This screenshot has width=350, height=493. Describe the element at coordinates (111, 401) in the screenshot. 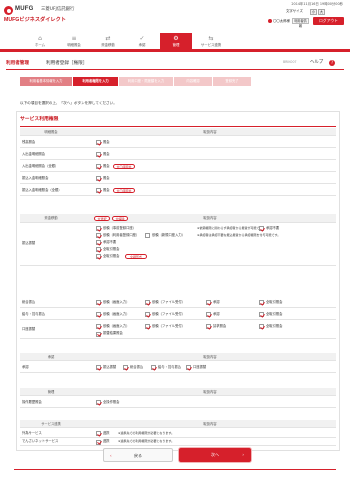

I see `checkbox-label: 全操作照会` at that location.